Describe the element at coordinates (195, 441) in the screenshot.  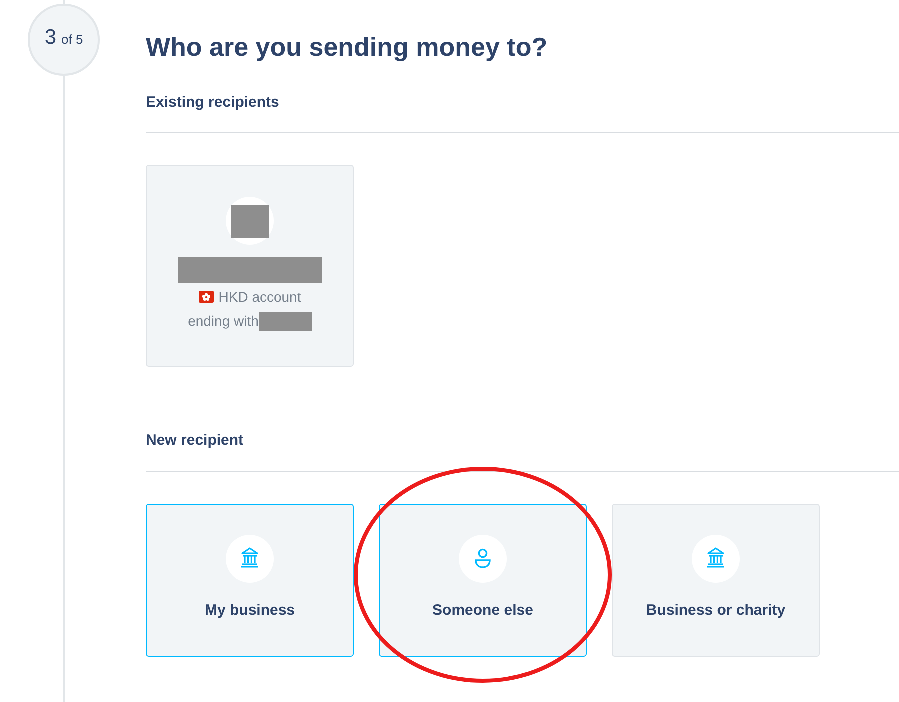
I see `section-heading: New recipient` at that location.